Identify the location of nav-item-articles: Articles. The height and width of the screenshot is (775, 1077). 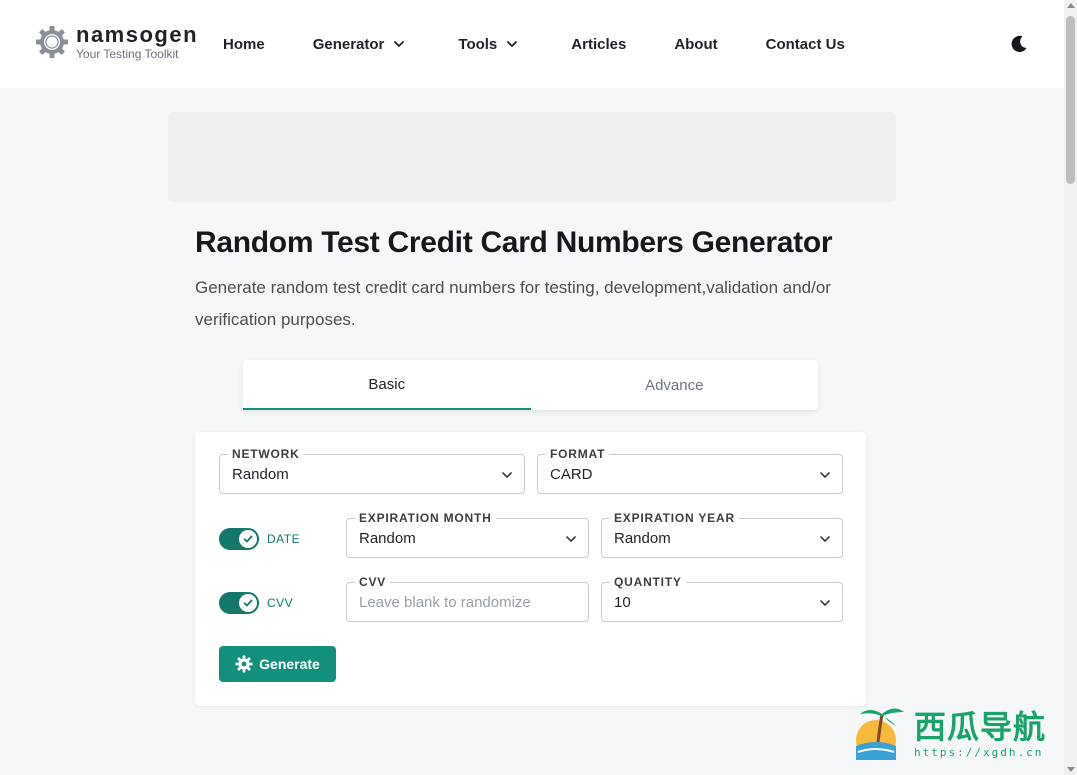
(598, 44).